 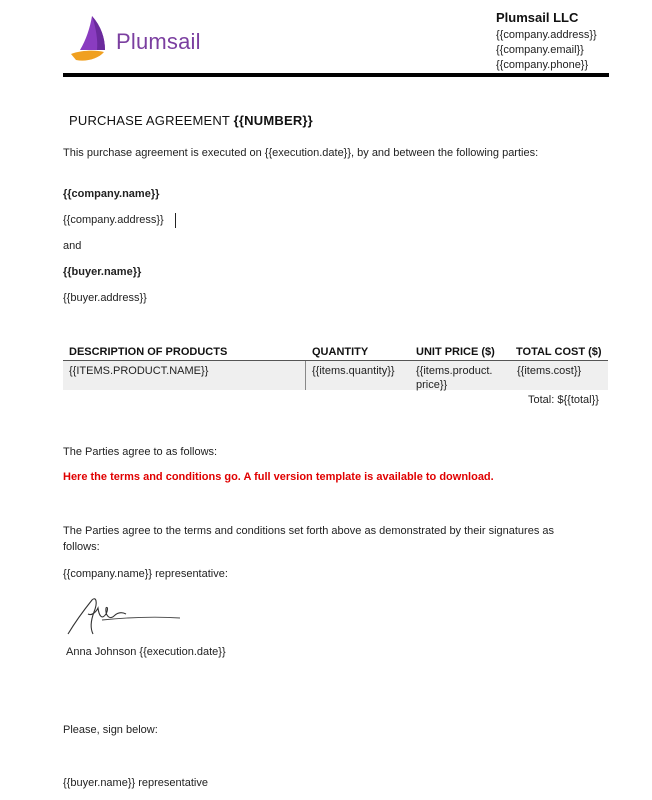 What do you see at coordinates (105, 298) in the screenshot?
I see `party-buyer-address: {{buyer.address}}` at bounding box center [105, 298].